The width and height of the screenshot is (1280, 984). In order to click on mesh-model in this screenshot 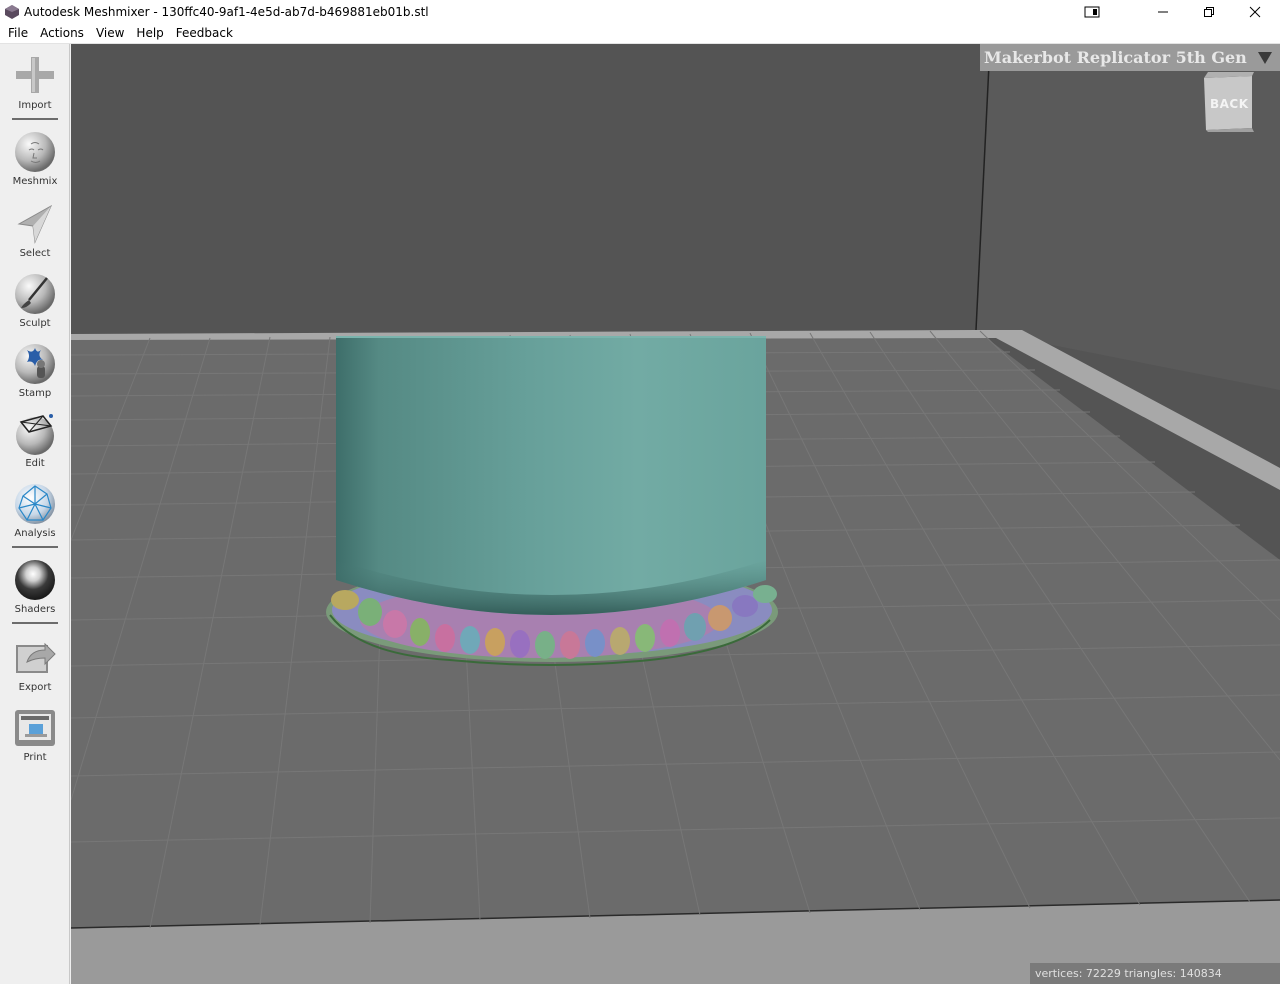, I will do `click(551, 475)`.